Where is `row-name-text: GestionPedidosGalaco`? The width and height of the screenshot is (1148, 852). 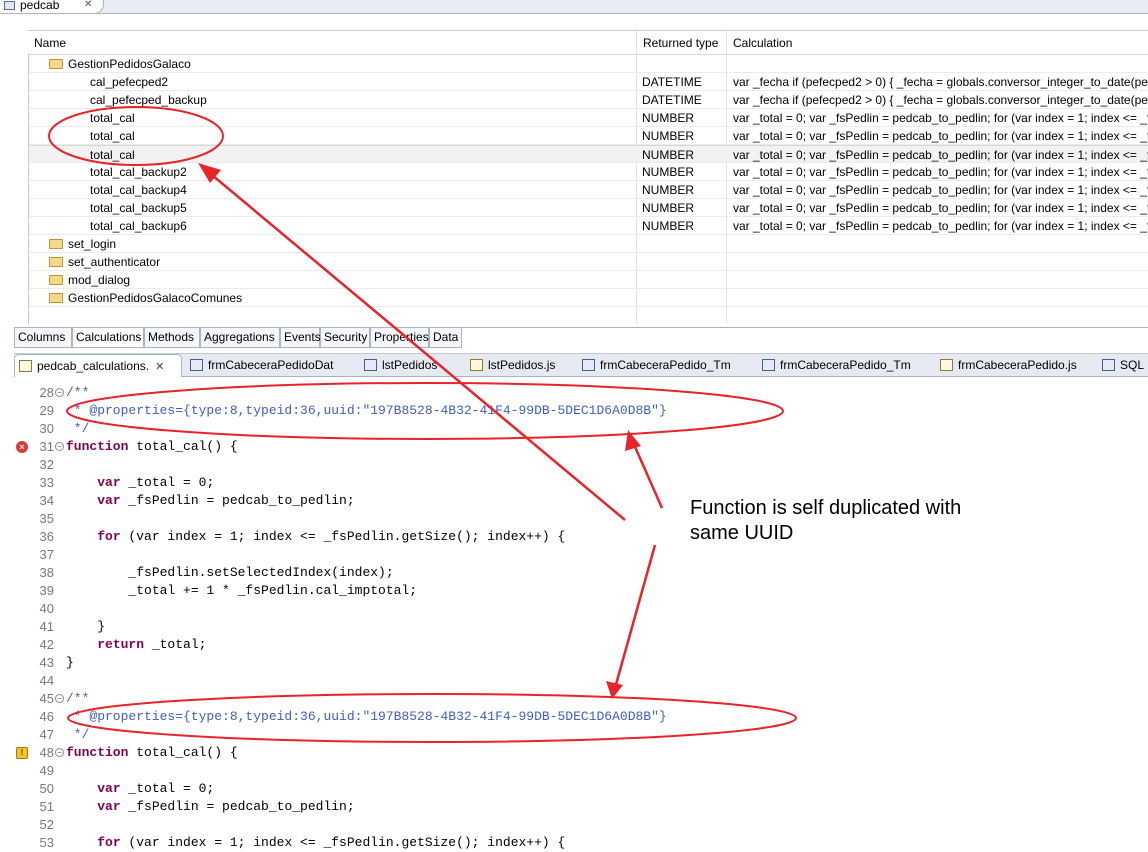
row-name-text: GestionPedidosGalaco is located at coordinates (129, 64).